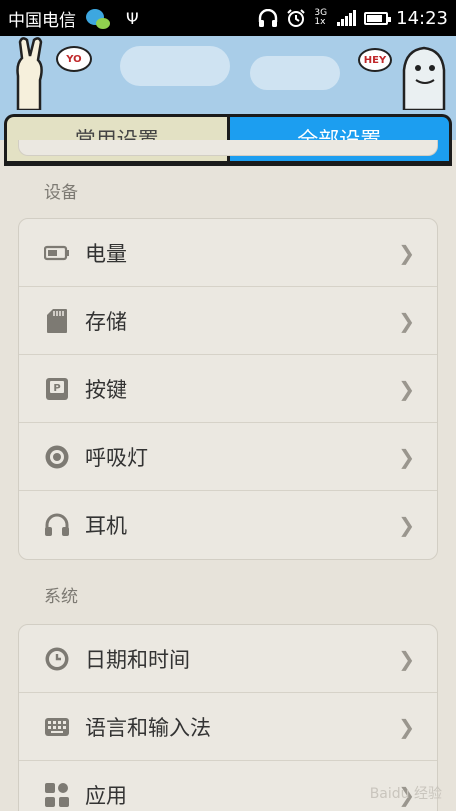  Describe the element at coordinates (228, 727) in the screenshot. I see `settings-item-language-input: 语言和输入法 ❯` at that location.